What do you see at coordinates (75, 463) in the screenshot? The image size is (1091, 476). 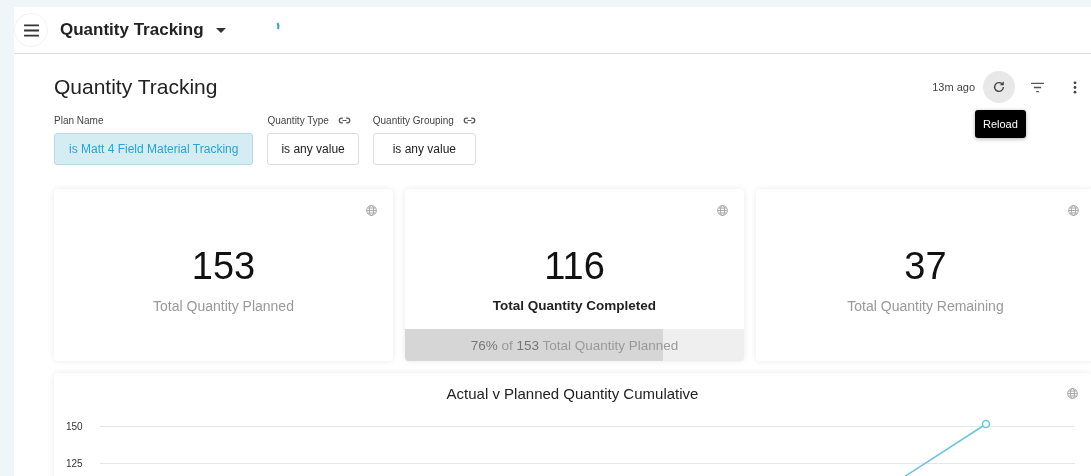 I see `axis-tick-label: 125` at bounding box center [75, 463].